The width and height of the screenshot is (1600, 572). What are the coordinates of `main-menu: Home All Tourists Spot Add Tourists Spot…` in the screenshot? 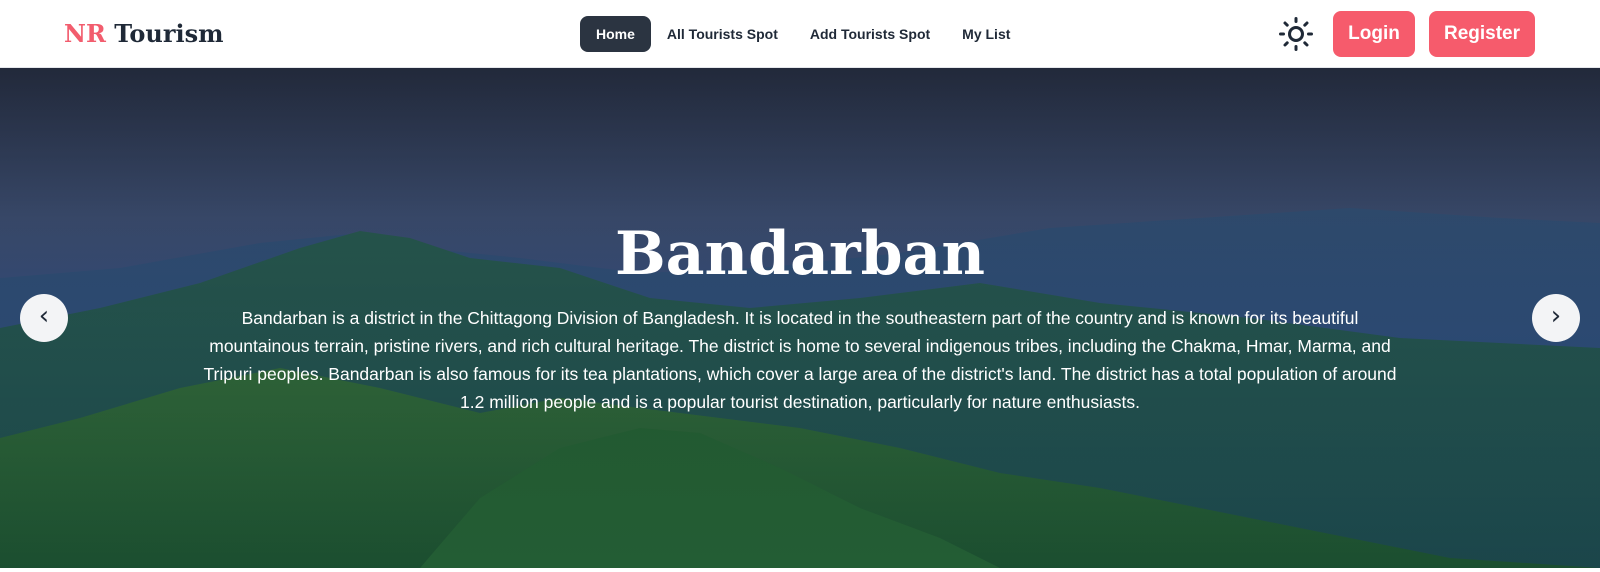 It's located at (803, 34).